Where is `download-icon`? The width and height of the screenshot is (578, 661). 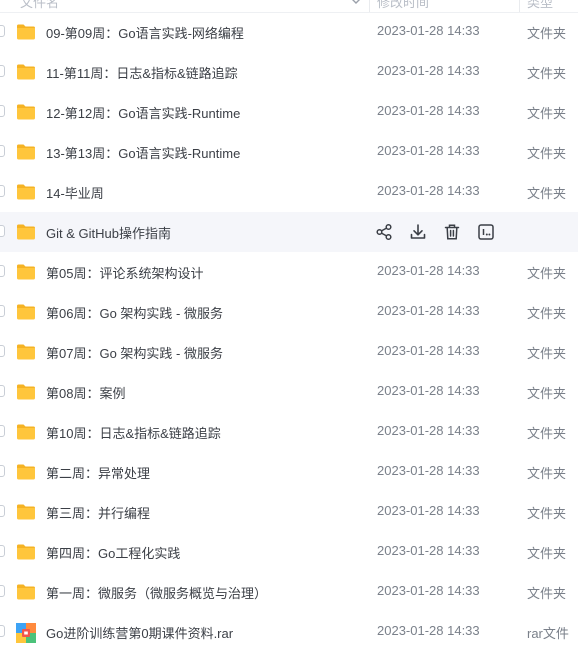
download-icon is located at coordinates (418, 232).